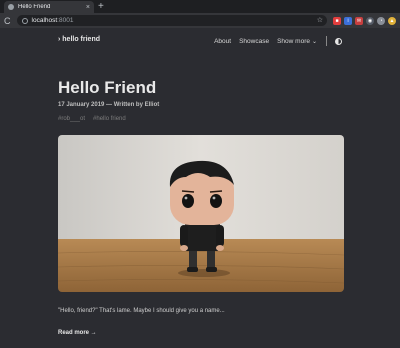 The height and width of the screenshot is (348, 400). Describe the element at coordinates (79, 39) in the screenshot. I see `site-logo: › hello friend` at that location.